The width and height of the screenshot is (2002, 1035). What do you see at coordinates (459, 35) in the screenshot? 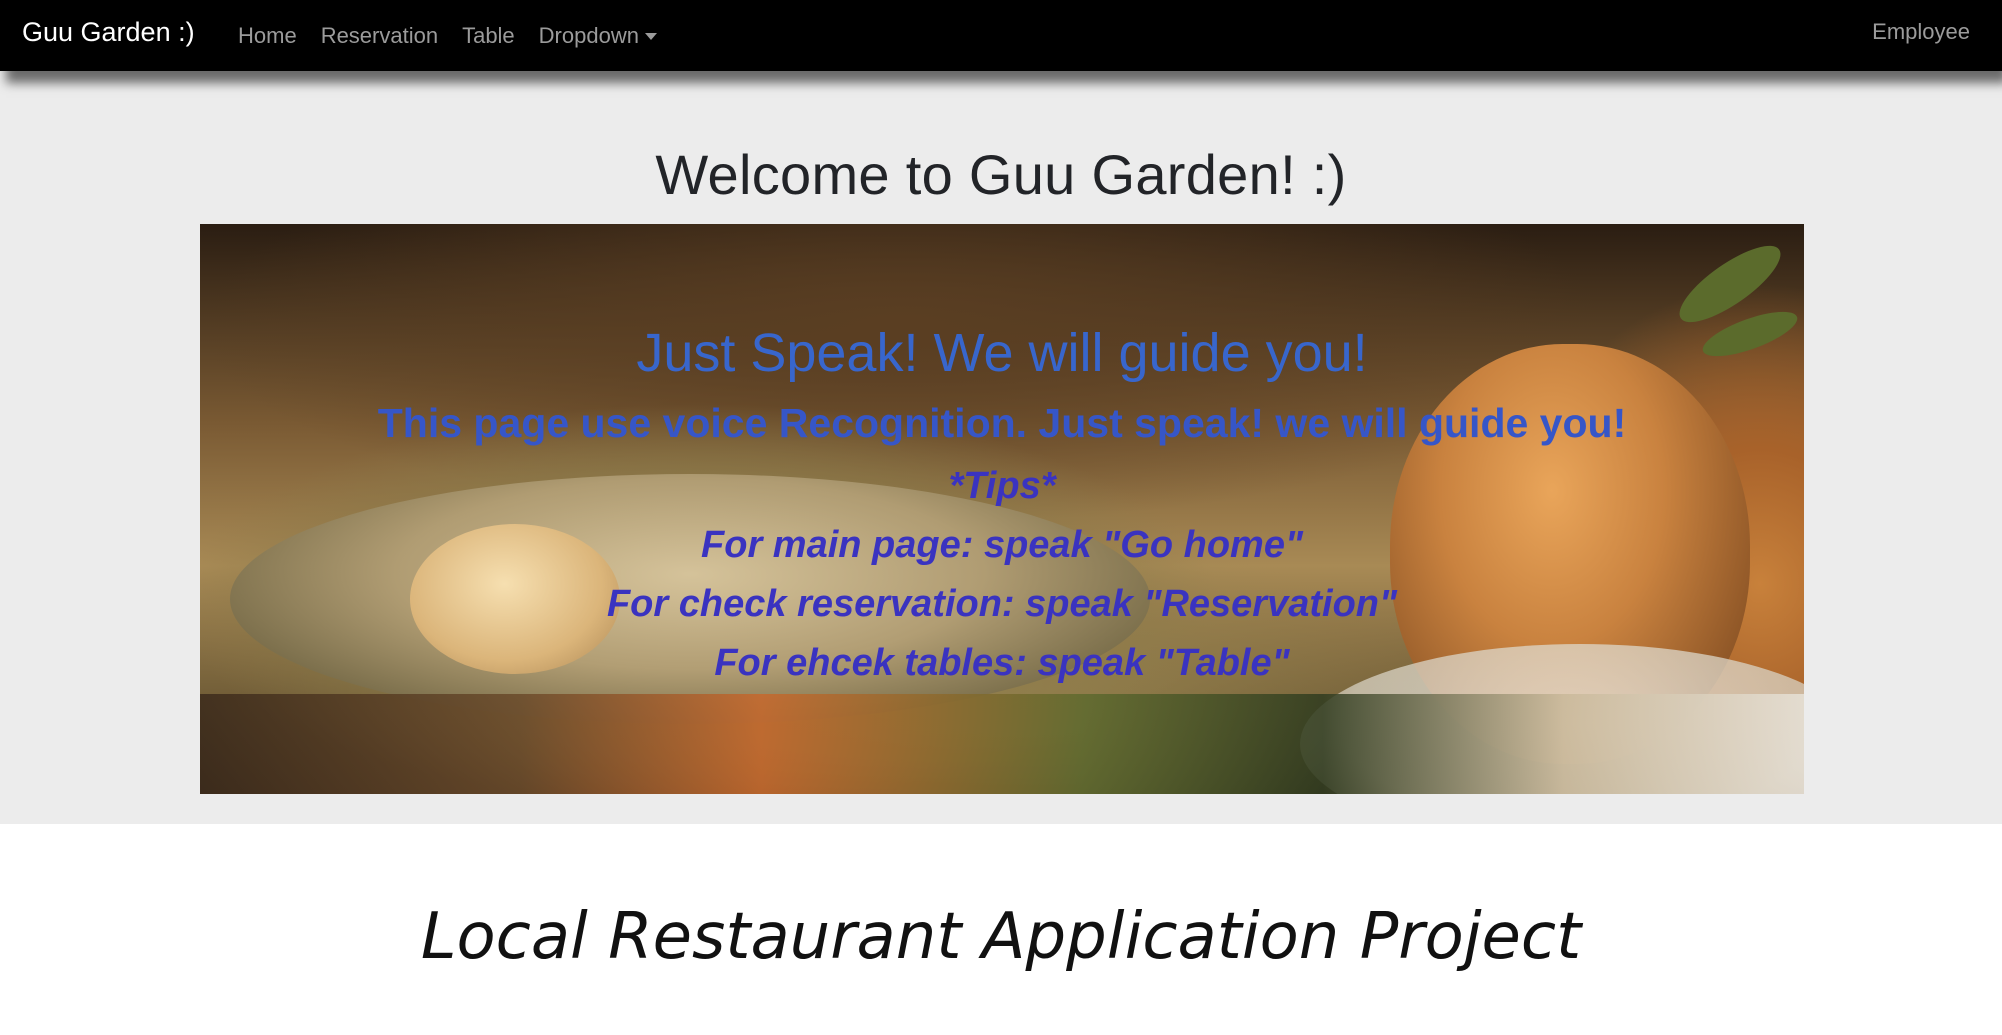
I see `nav-links: Home Reservation Table Dropdown` at bounding box center [459, 35].